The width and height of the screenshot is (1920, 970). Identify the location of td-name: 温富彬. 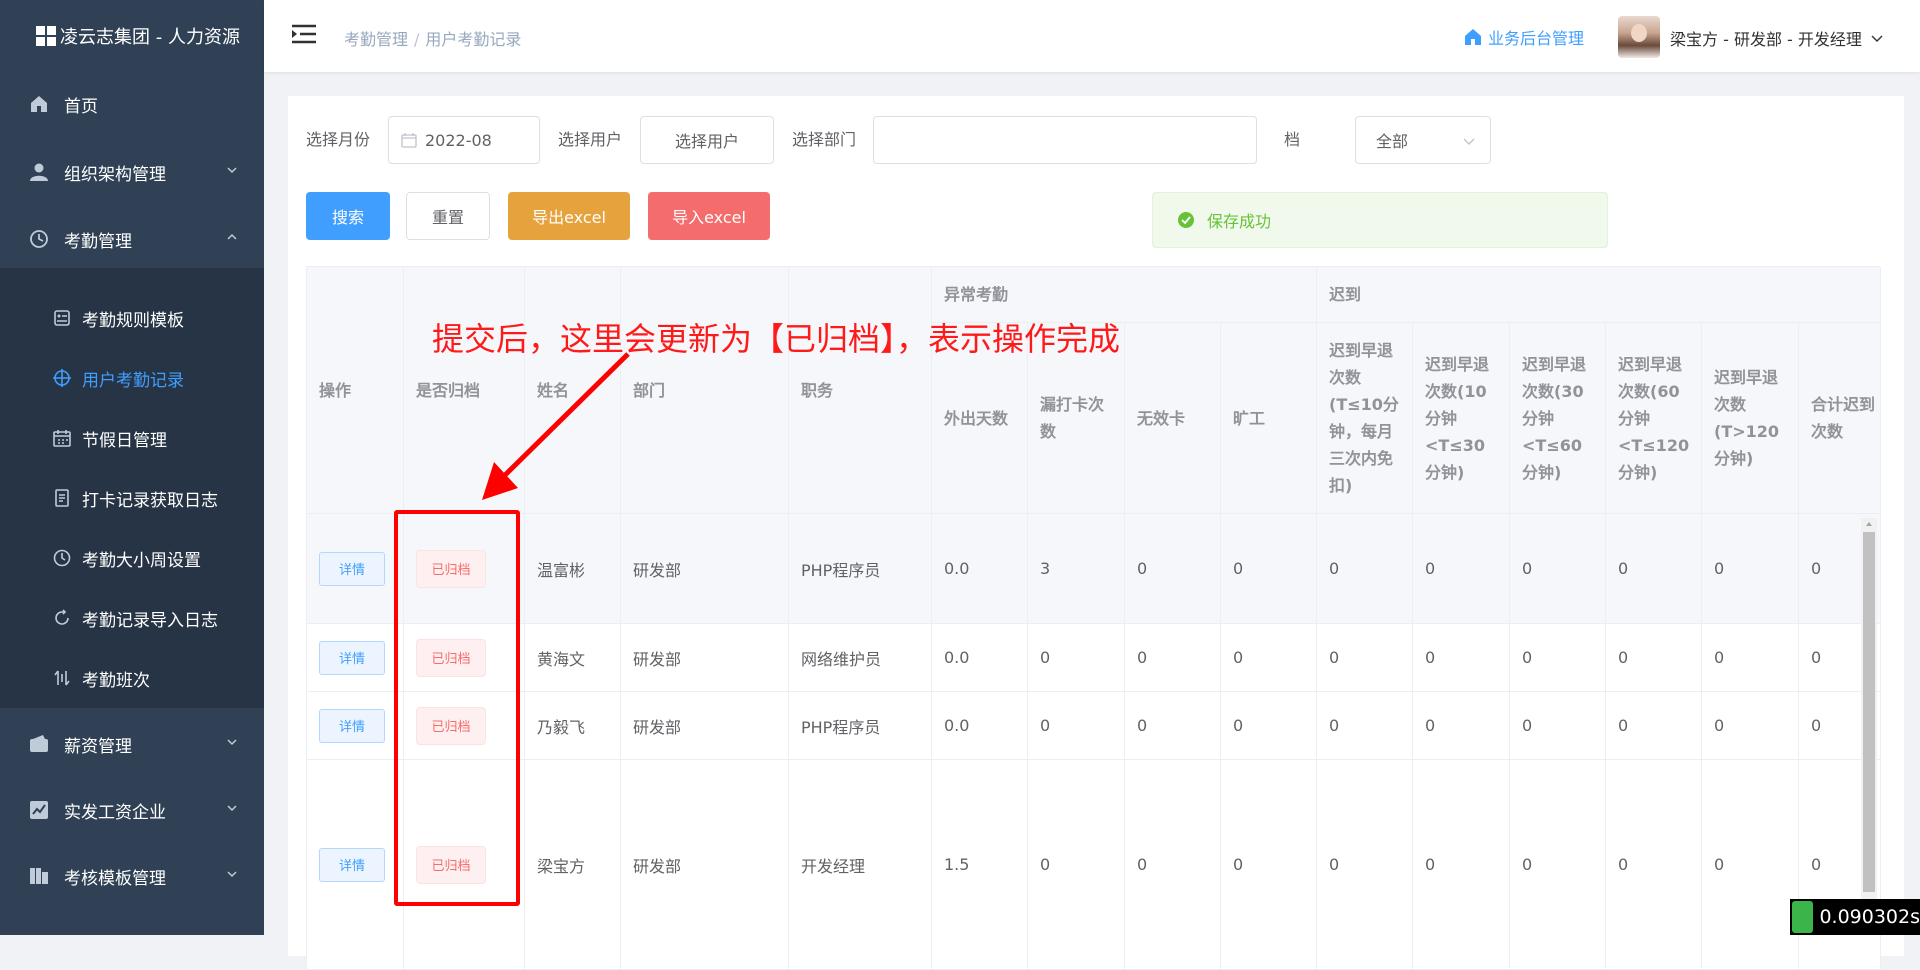
(573, 569).